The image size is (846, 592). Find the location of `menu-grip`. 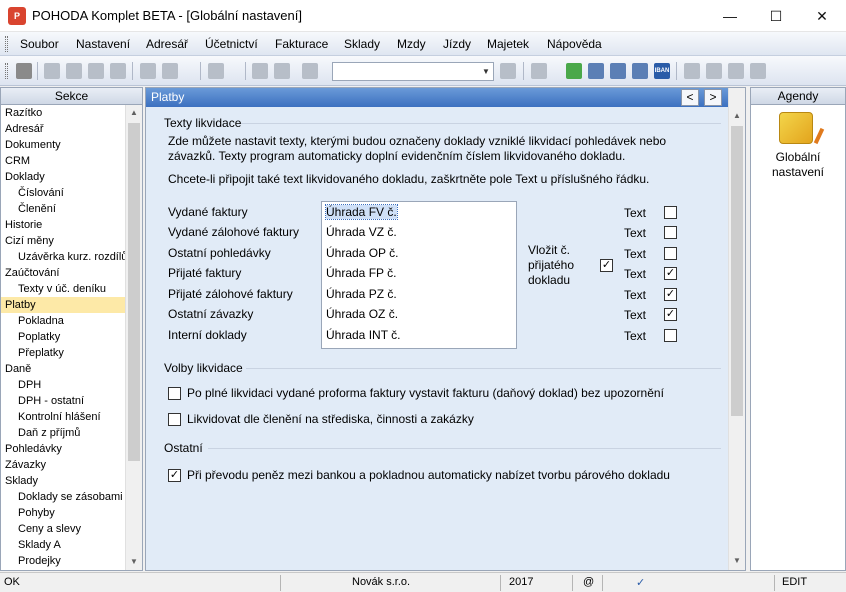

menu-grip is located at coordinates (6, 44).